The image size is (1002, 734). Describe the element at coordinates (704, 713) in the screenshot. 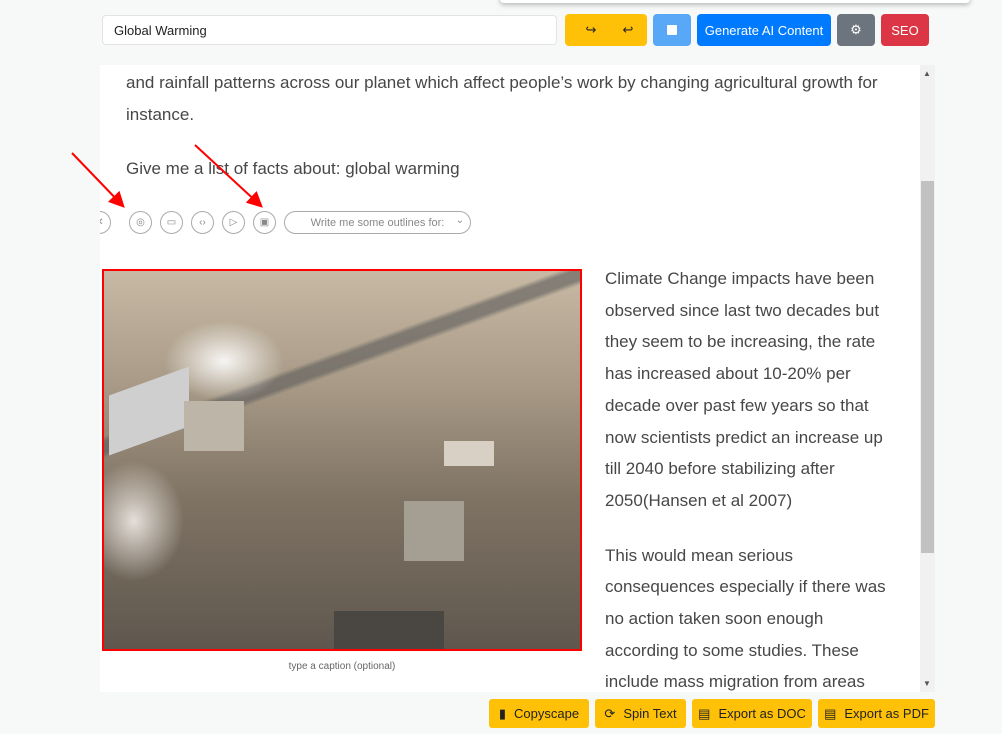

I see `doc-file-icon: ▤` at that location.